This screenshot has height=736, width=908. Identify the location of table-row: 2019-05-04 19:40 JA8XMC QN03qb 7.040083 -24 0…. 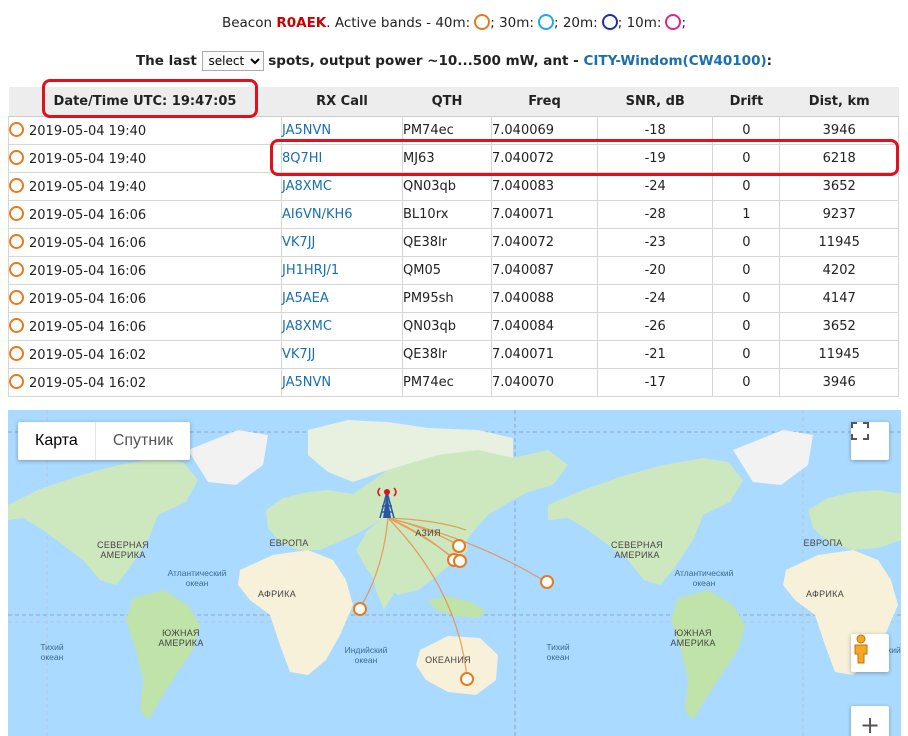
(453, 186).